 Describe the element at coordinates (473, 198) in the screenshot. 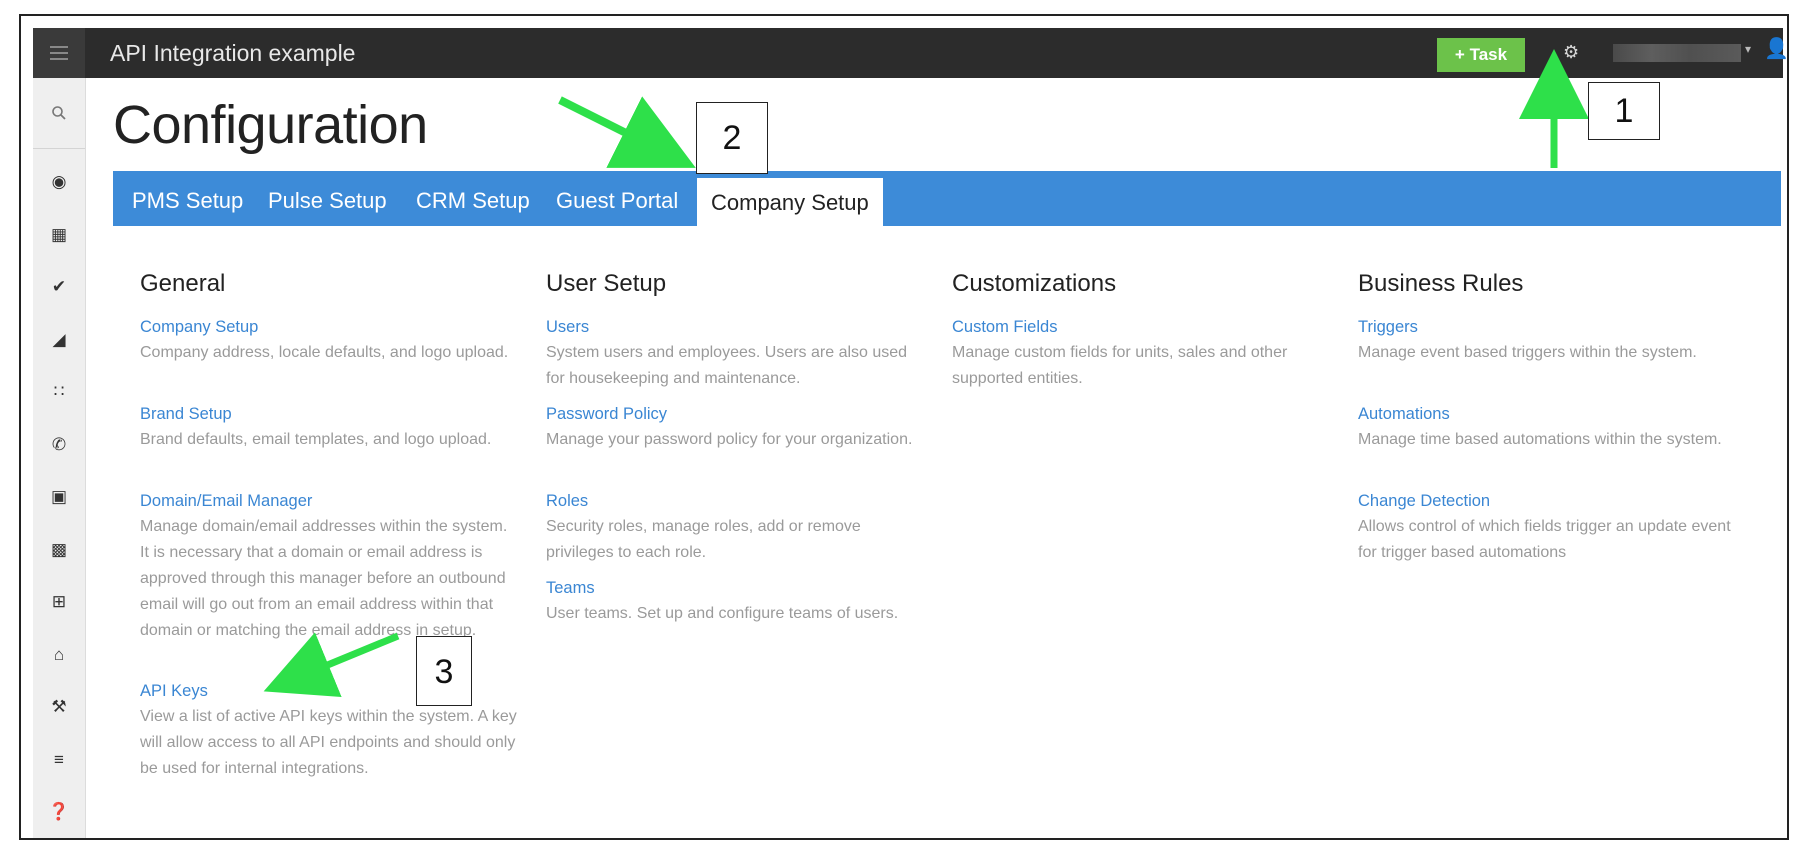

I see `tab-crm-setup: CRM Setup` at that location.